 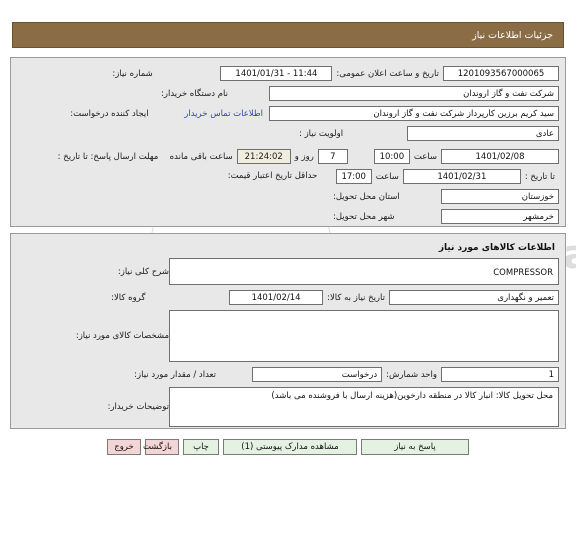 What do you see at coordinates (132, 73) in the screenshot?
I see `need-number-label: شماره نیاز:` at bounding box center [132, 73].